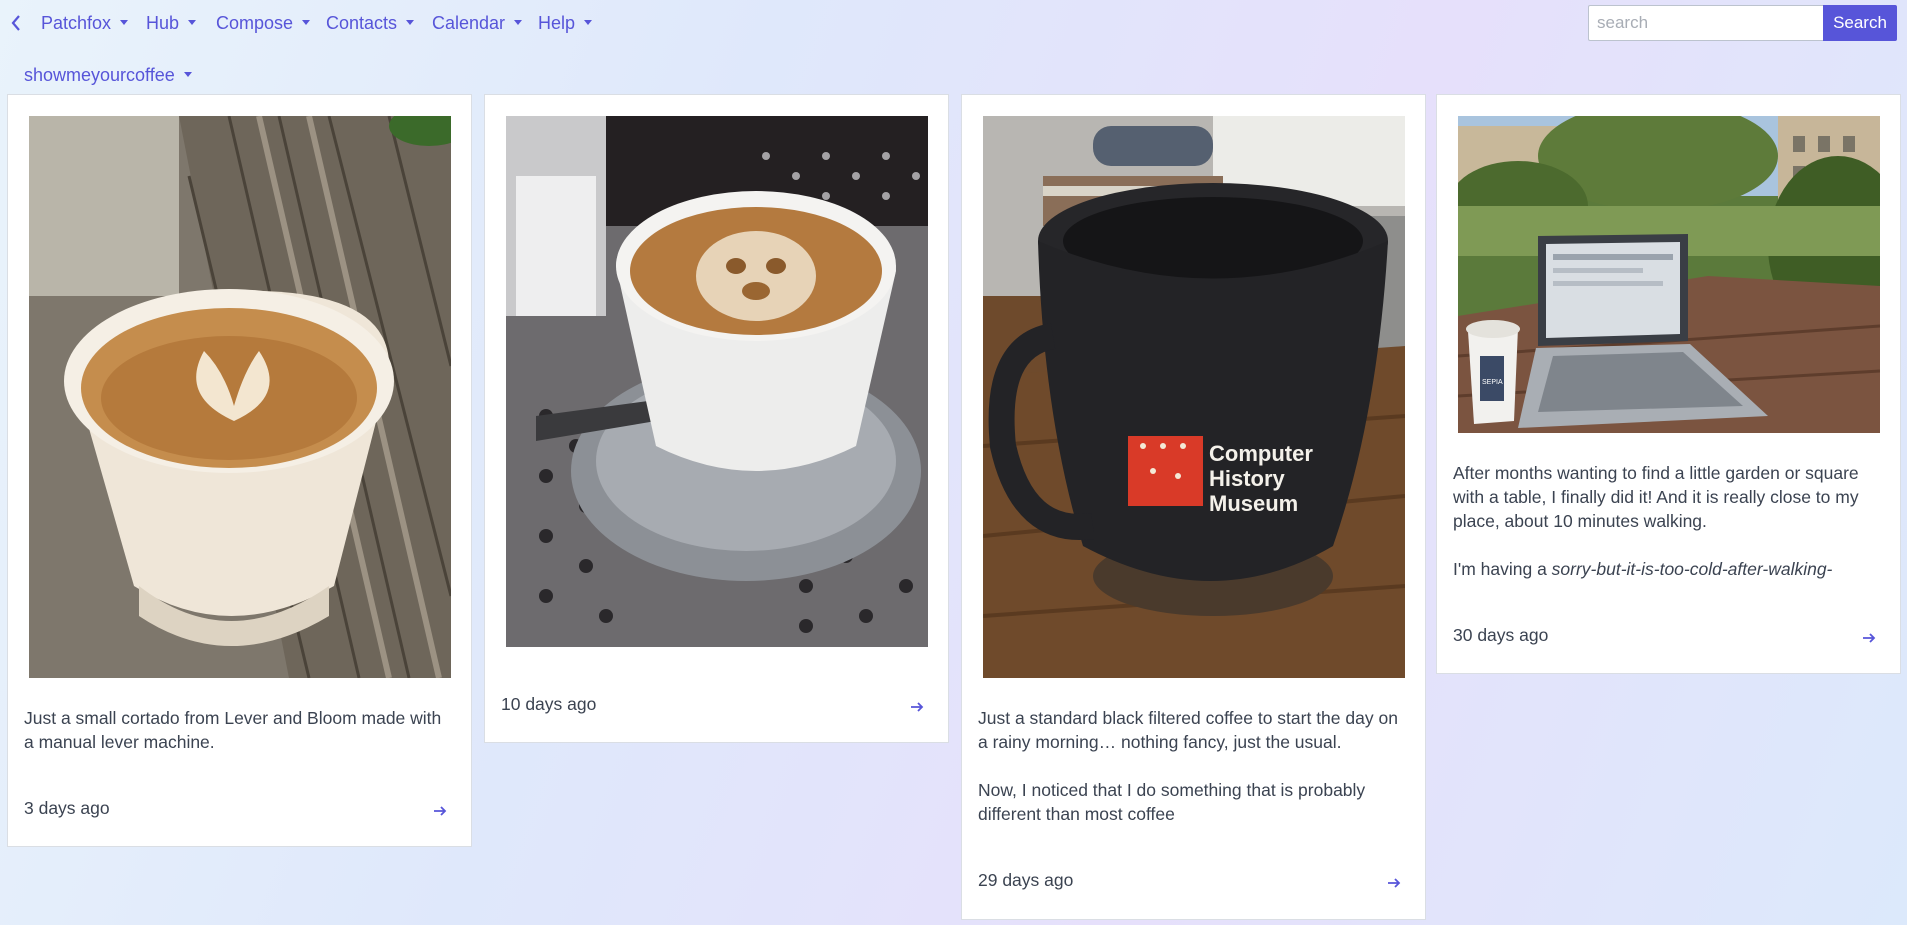  I want to click on nav-menu-compose: Compose, so click(263, 23).